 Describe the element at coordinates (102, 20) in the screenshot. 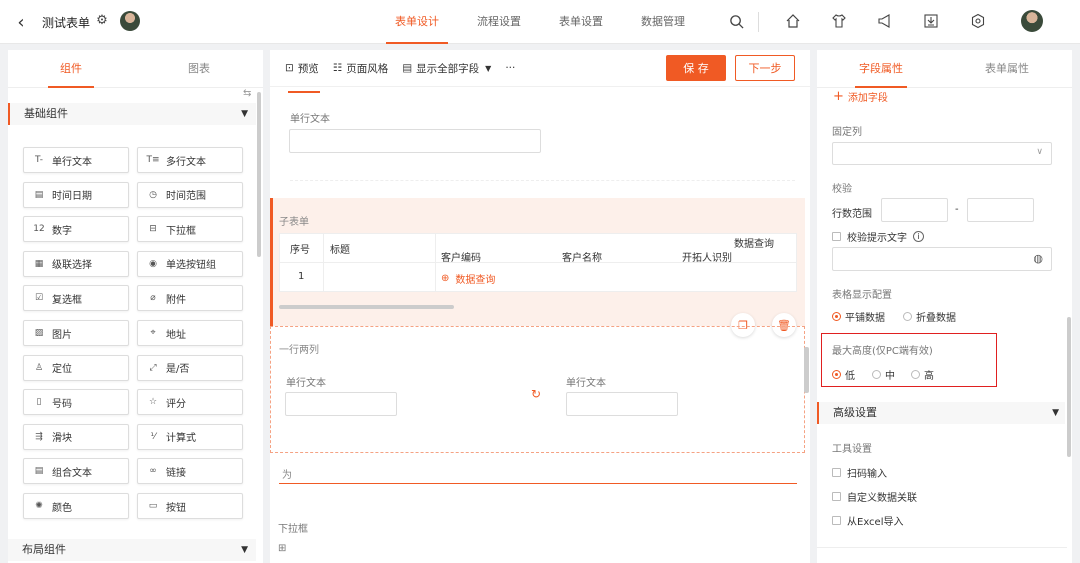

I see `gear-icon: ⚙` at that location.